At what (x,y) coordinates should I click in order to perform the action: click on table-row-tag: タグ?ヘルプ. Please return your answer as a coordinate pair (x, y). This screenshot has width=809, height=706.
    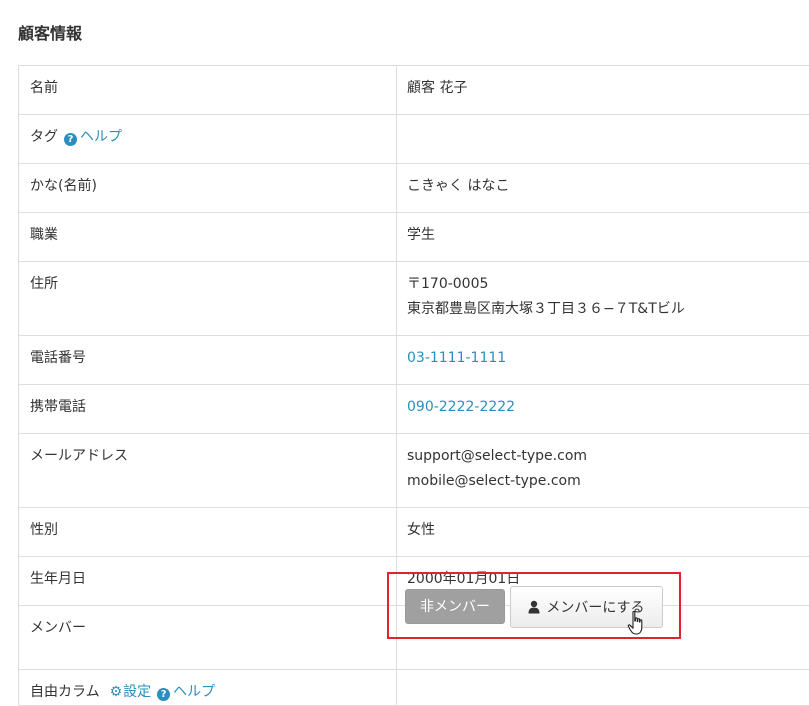
    Looking at the image, I should click on (414, 139).